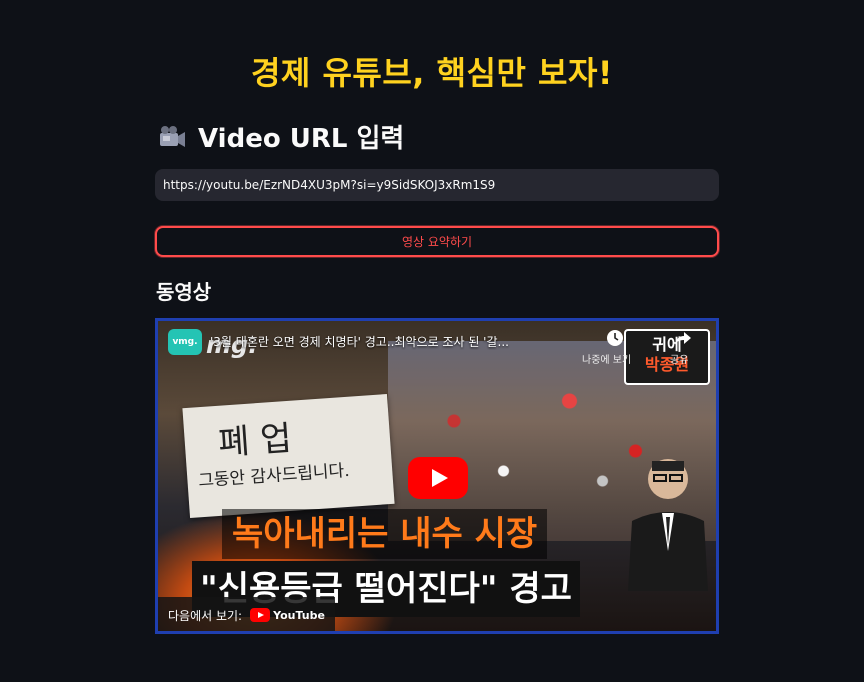 Image resolution: width=864 pixels, height=682 pixels. I want to click on play-button, so click(438, 478).